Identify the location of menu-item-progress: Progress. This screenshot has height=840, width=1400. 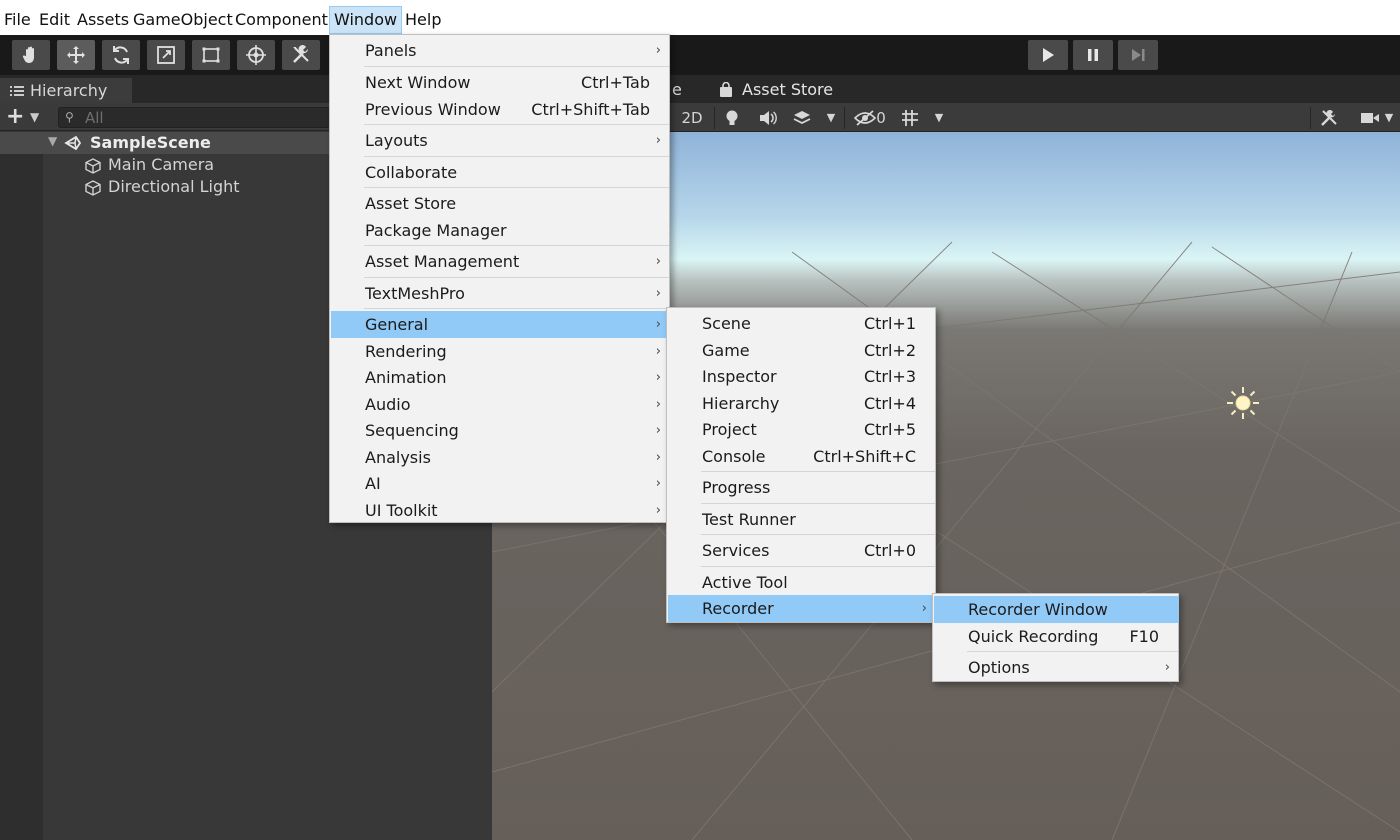
(802, 487).